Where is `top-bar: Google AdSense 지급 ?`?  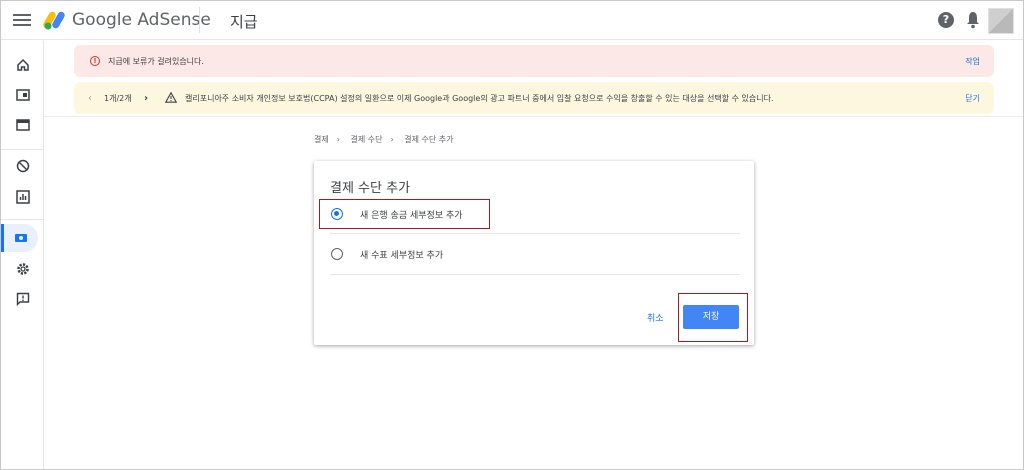 top-bar: Google AdSense 지급 ? is located at coordinates (512, 20).